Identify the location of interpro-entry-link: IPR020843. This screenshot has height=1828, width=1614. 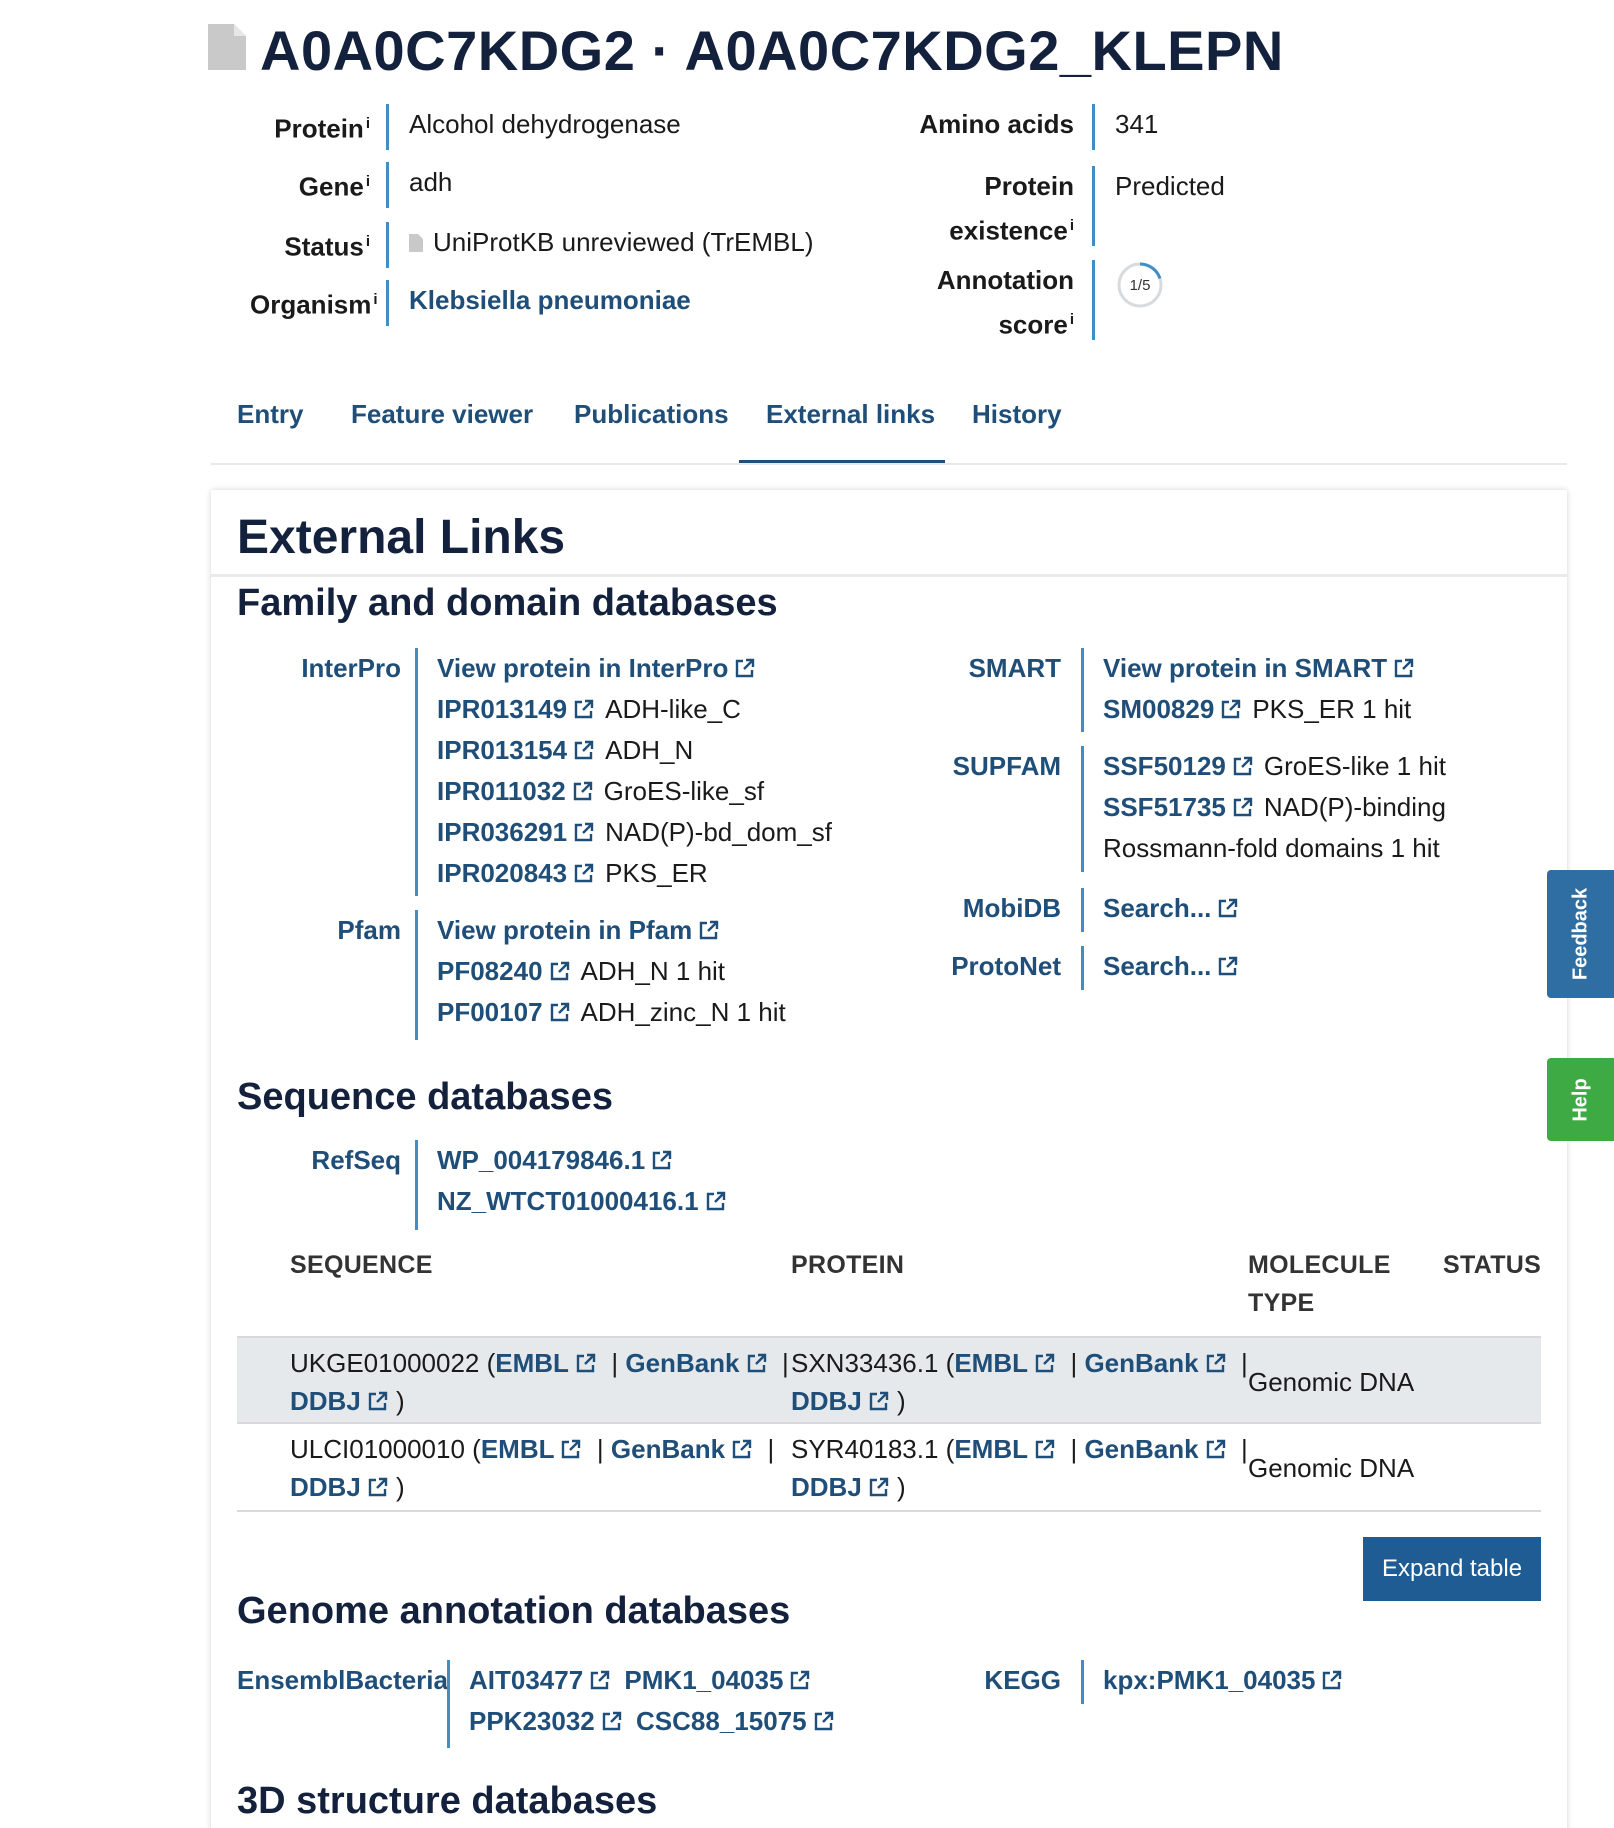
(516, 873).